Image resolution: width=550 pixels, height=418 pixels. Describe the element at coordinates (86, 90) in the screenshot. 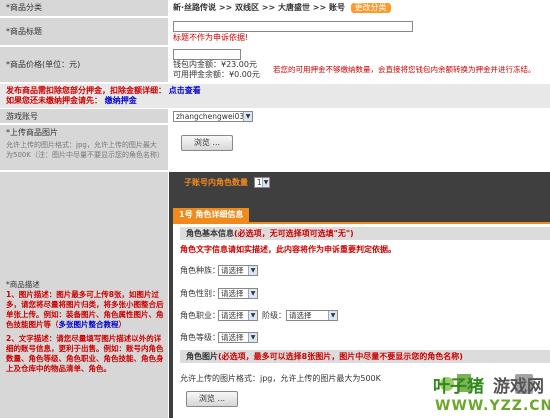

I see `notice-line1: 发布商品需扣除您部分押金，扣除金额详细：` at that location.